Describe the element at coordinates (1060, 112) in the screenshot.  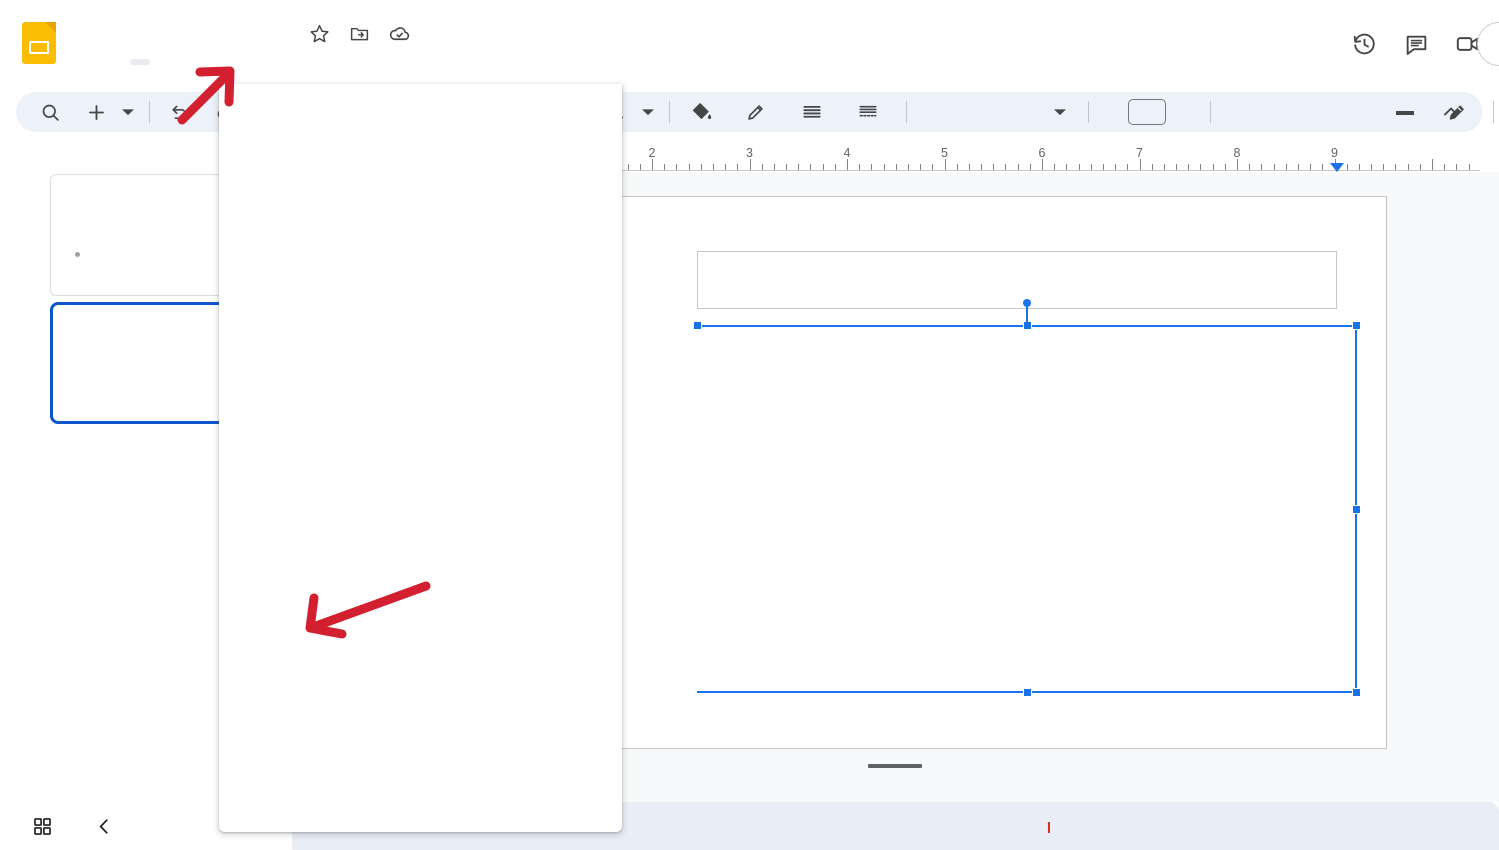
I see `font-family-chevron-down-icon` at that location.